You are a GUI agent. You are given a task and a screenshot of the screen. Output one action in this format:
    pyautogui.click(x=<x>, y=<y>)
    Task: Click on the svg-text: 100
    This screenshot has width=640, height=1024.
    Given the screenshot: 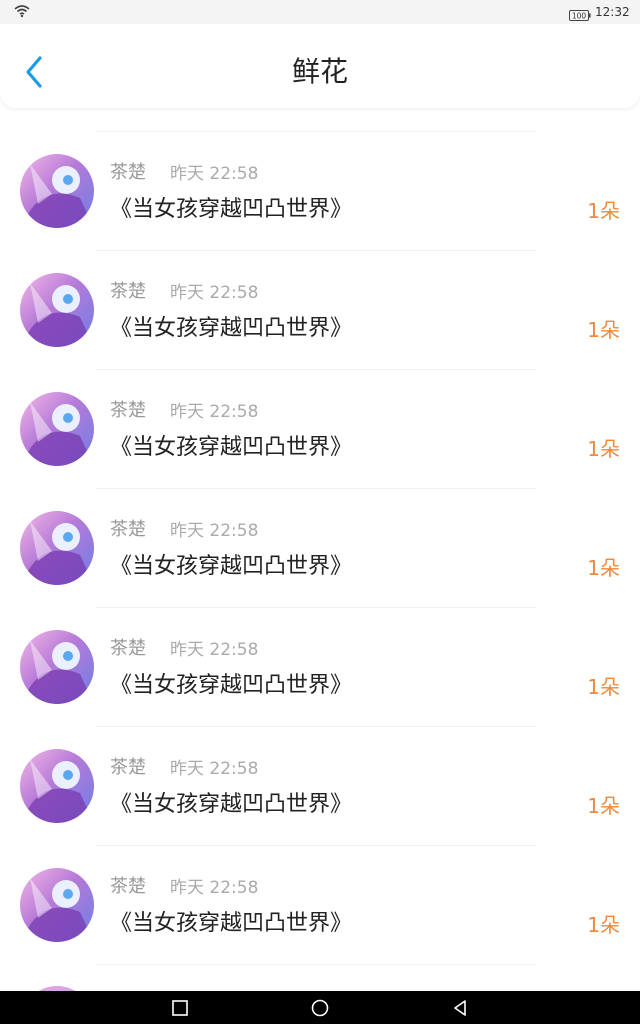 What is the action you would take?
    pyautogui.click(x=579, y=16)
    